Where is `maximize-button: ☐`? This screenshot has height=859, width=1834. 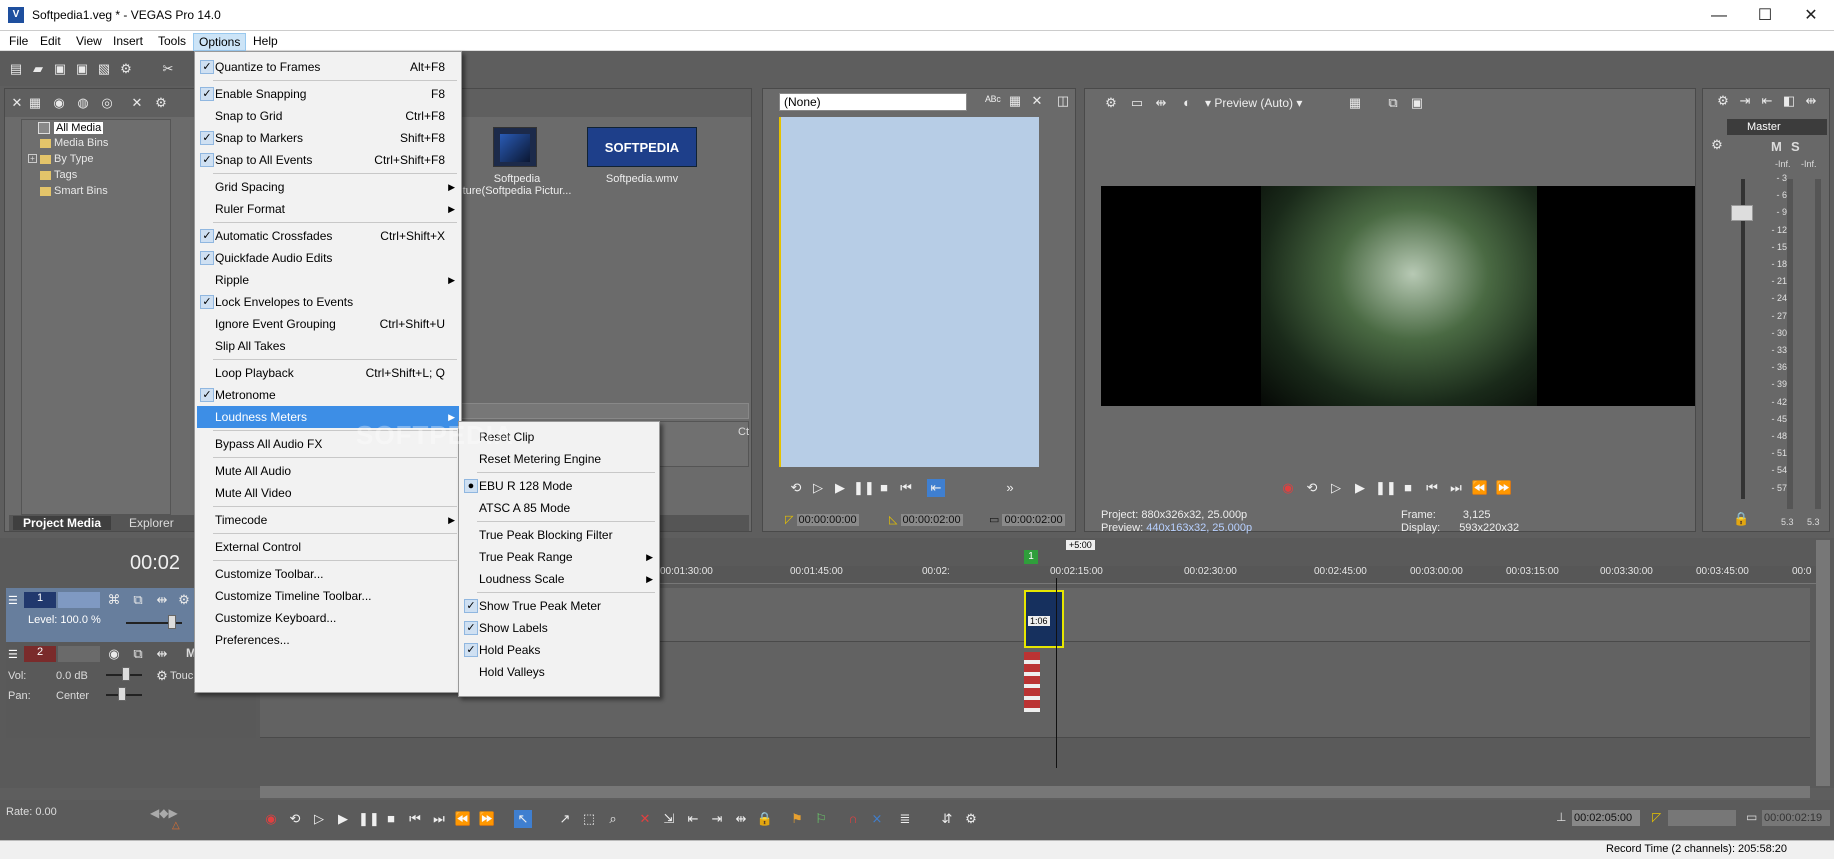
maximize-button: ☐ is located at coordinates (1765, 15).